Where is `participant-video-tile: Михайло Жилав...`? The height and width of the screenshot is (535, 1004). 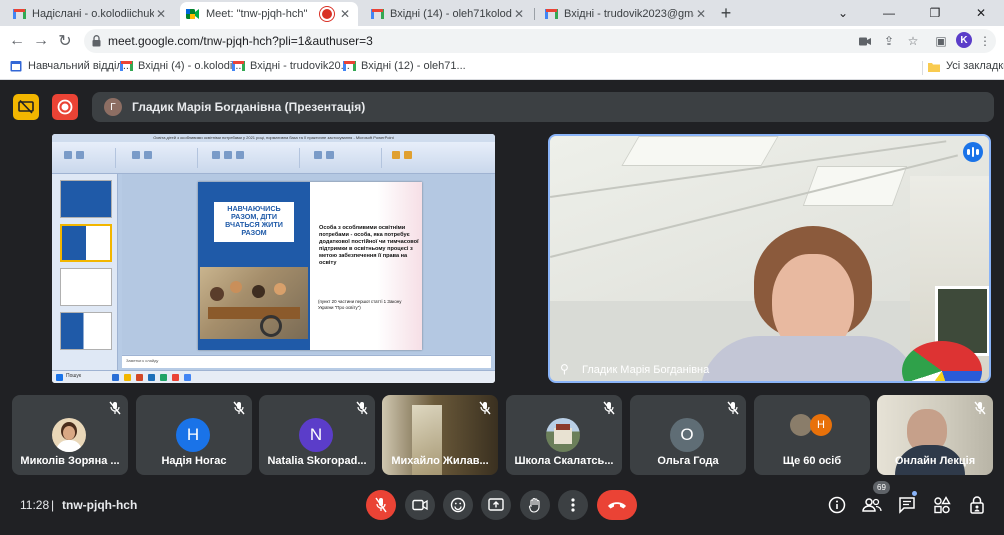 participant-video-tile: Михайло Жилав... is located at coordinates (440, 435).